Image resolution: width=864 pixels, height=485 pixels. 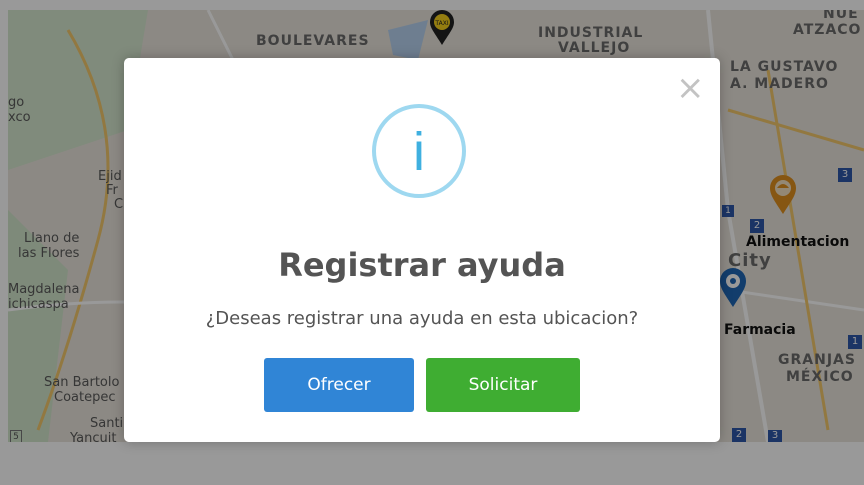 What do you see at coordinates (503, 385) in the screenshot?
I see `request-button: Solicitar` at bounding box center [503, 385].